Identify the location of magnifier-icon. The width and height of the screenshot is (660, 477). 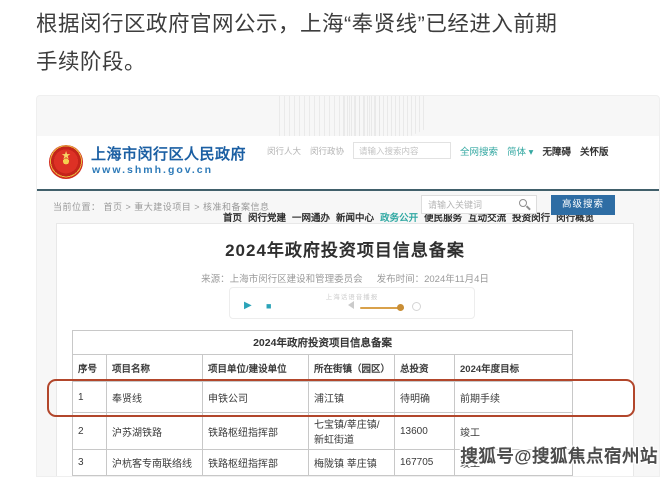
(523, 203).